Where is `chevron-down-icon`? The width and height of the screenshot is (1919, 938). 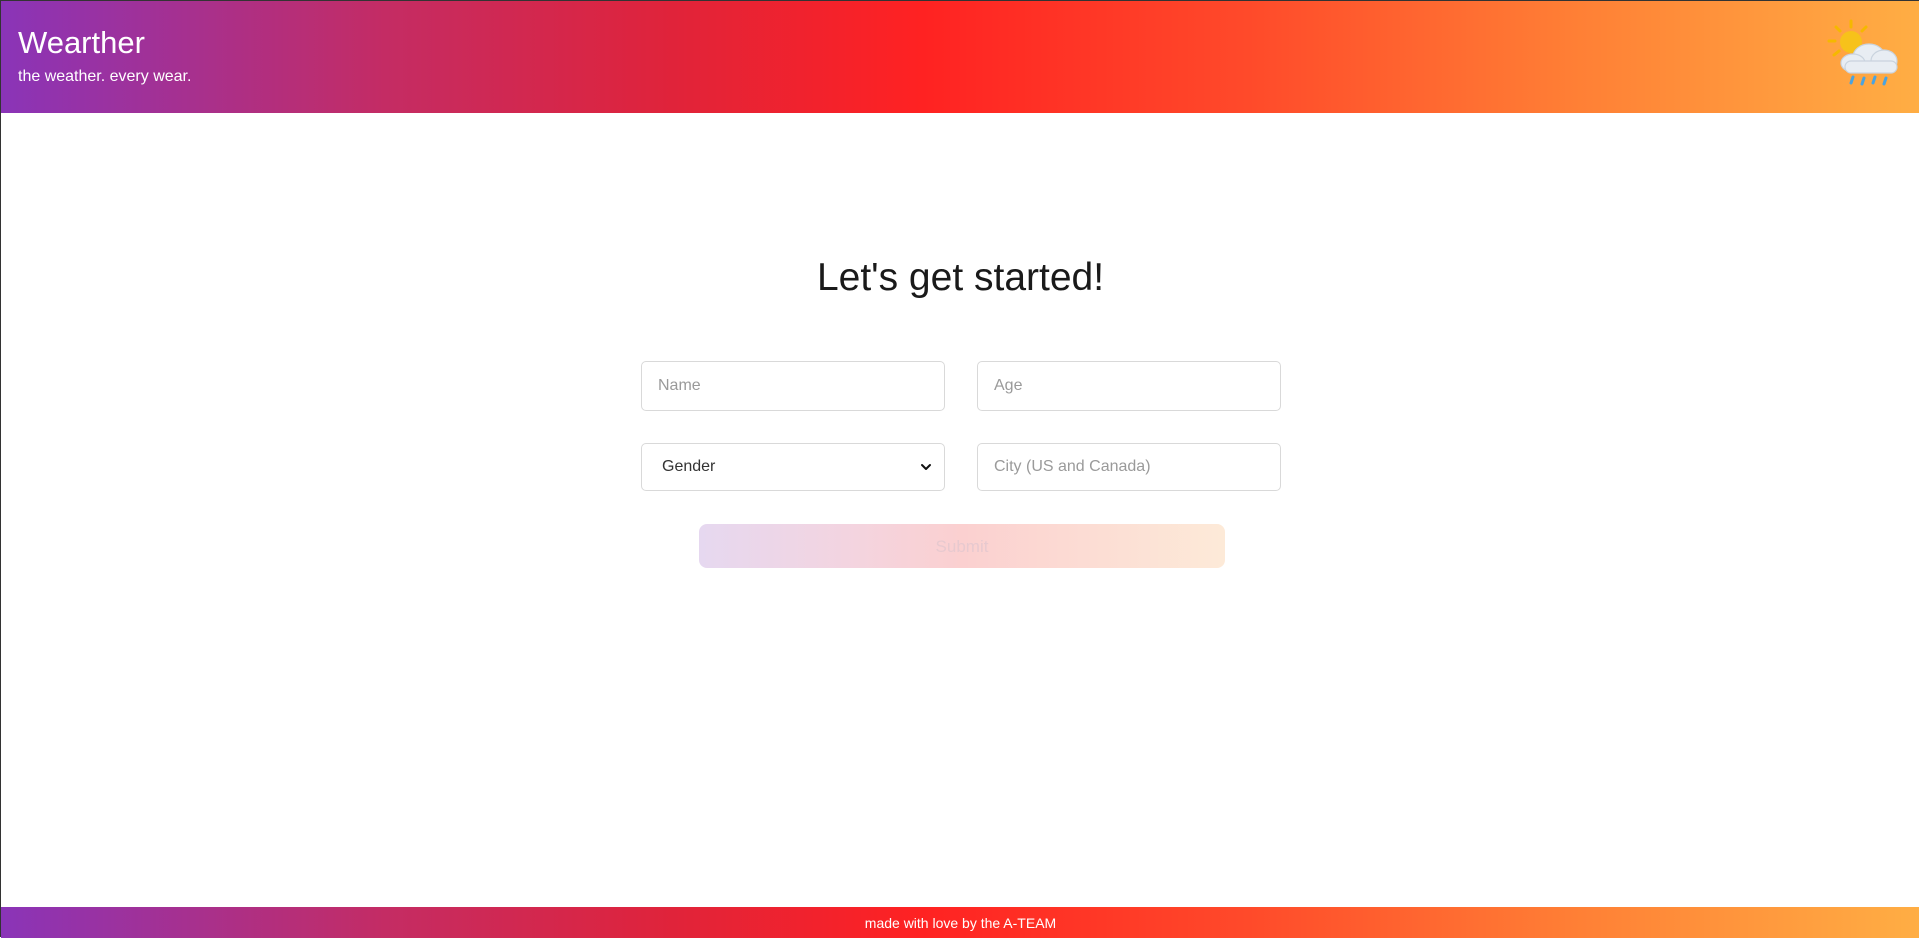
chevron-down-icon is located at coordinates (926, 467).